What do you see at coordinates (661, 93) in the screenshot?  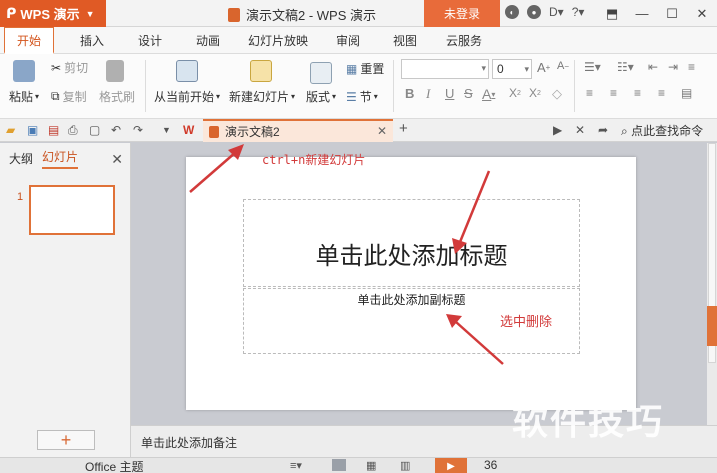 I see `justify-button: ≡` at bounding box center [661, 93].